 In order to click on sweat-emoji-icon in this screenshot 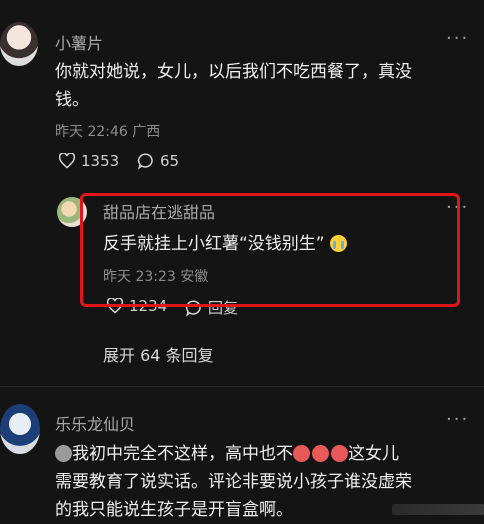, I will do `click(63, 453)`.